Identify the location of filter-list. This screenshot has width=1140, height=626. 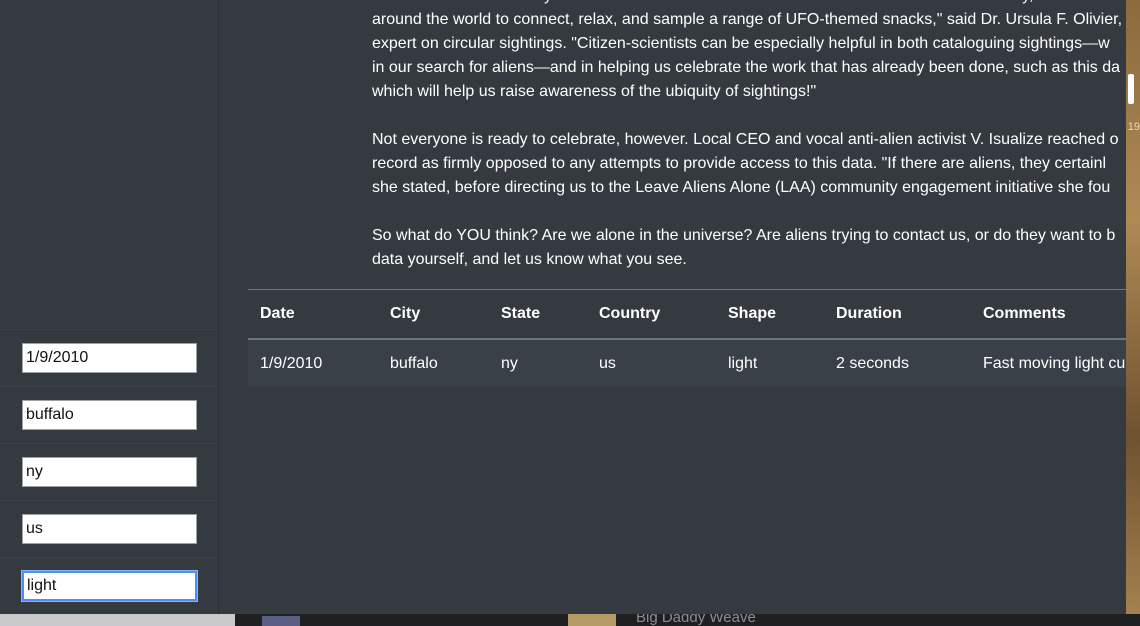
(109, 471).